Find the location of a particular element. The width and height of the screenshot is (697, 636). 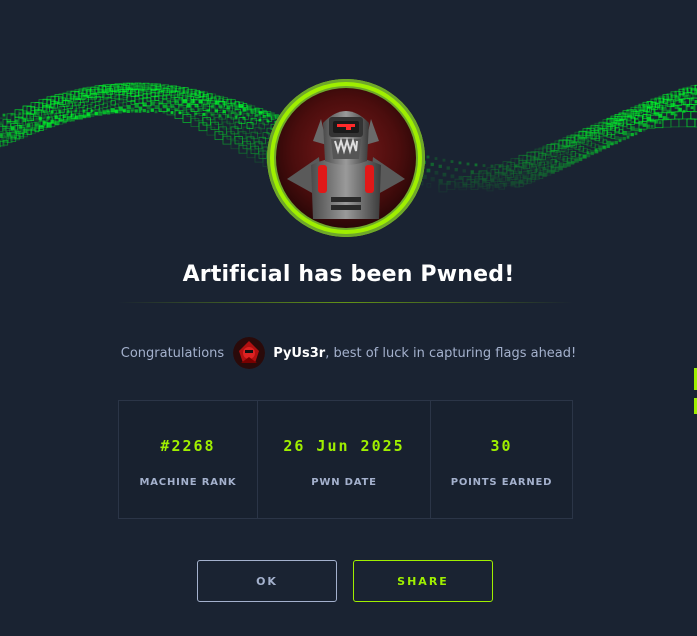

title-divider is located at coordinates (345, 302).